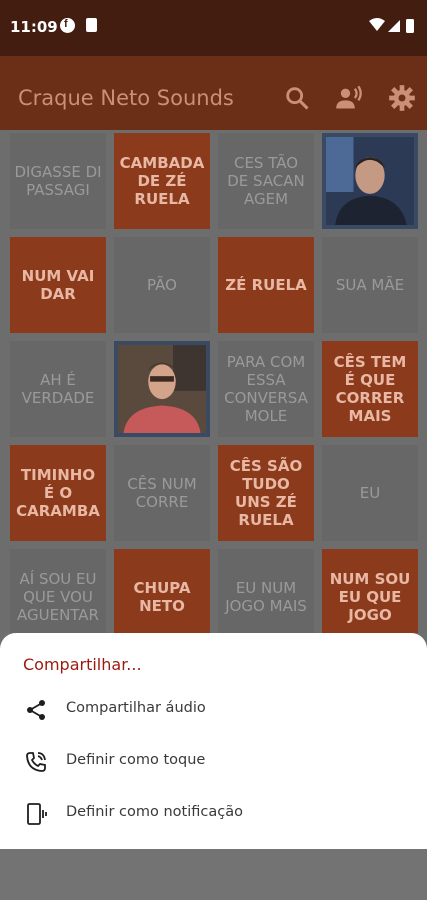  I want to click on battery-icon, so click(410, 26).